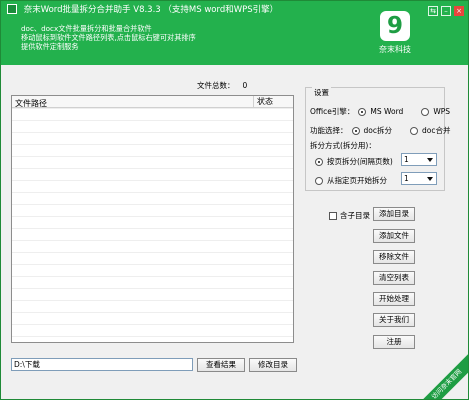 This screenshot has width=469, height=400. I want to click on remove-file-button: 移除文件, so click(394, 257).